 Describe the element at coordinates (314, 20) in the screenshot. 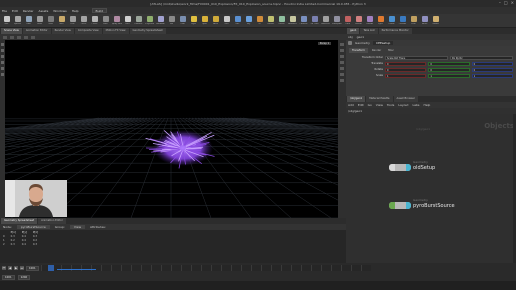

I see `shelf-tool-vr-cam: VR Cam` at that location.